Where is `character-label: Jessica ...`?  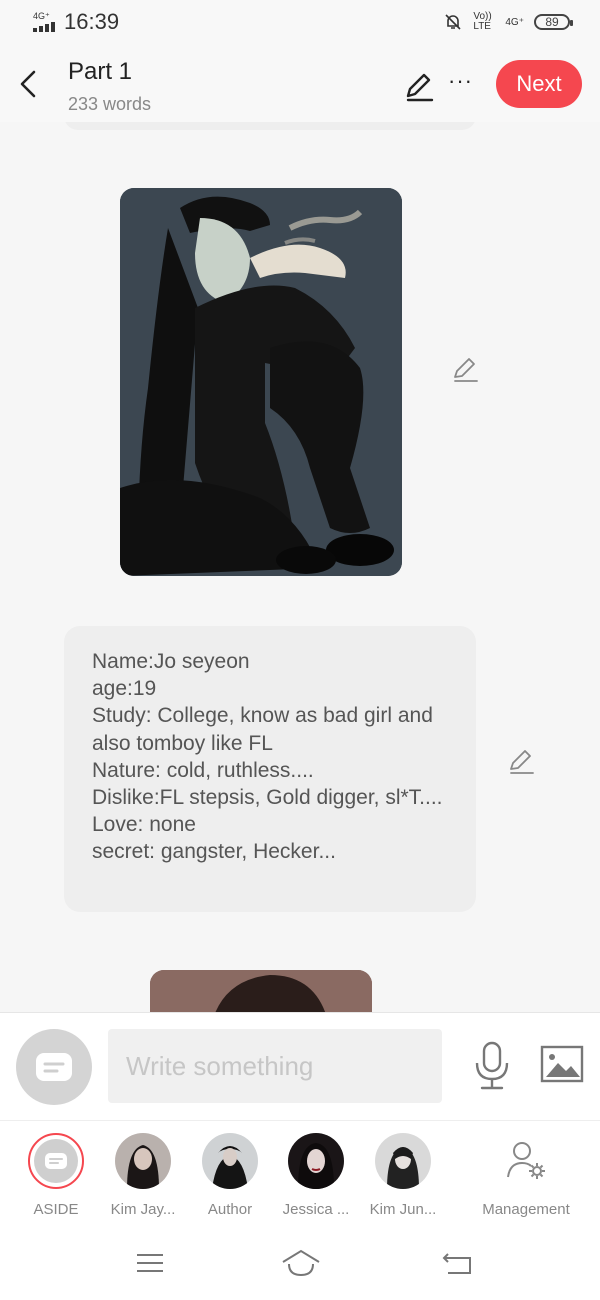
character-label: Jessica ... is located at coordinates (316, 1209).